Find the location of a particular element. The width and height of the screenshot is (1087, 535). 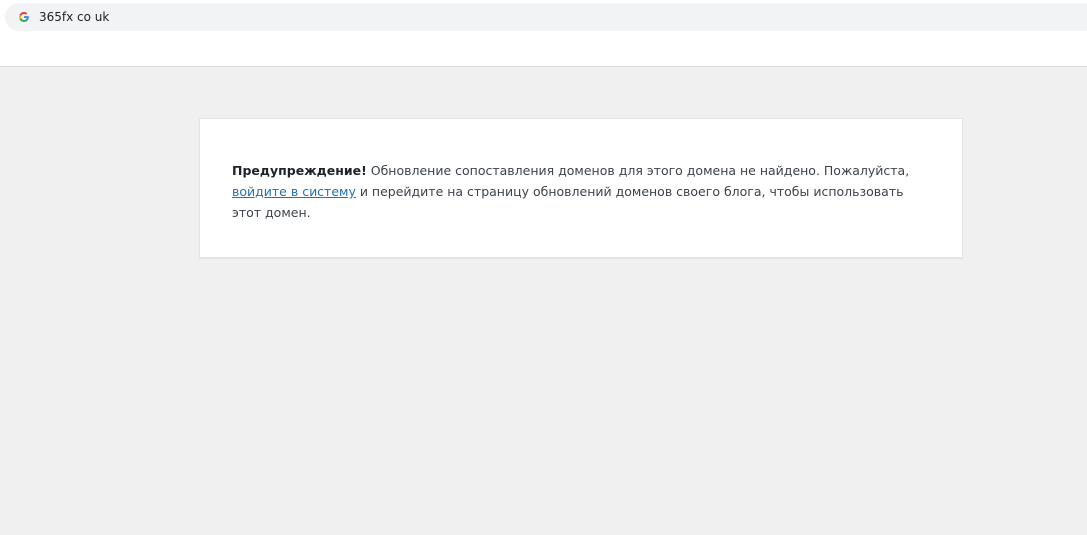

google-g-icon is located at coordinates (24, 17).